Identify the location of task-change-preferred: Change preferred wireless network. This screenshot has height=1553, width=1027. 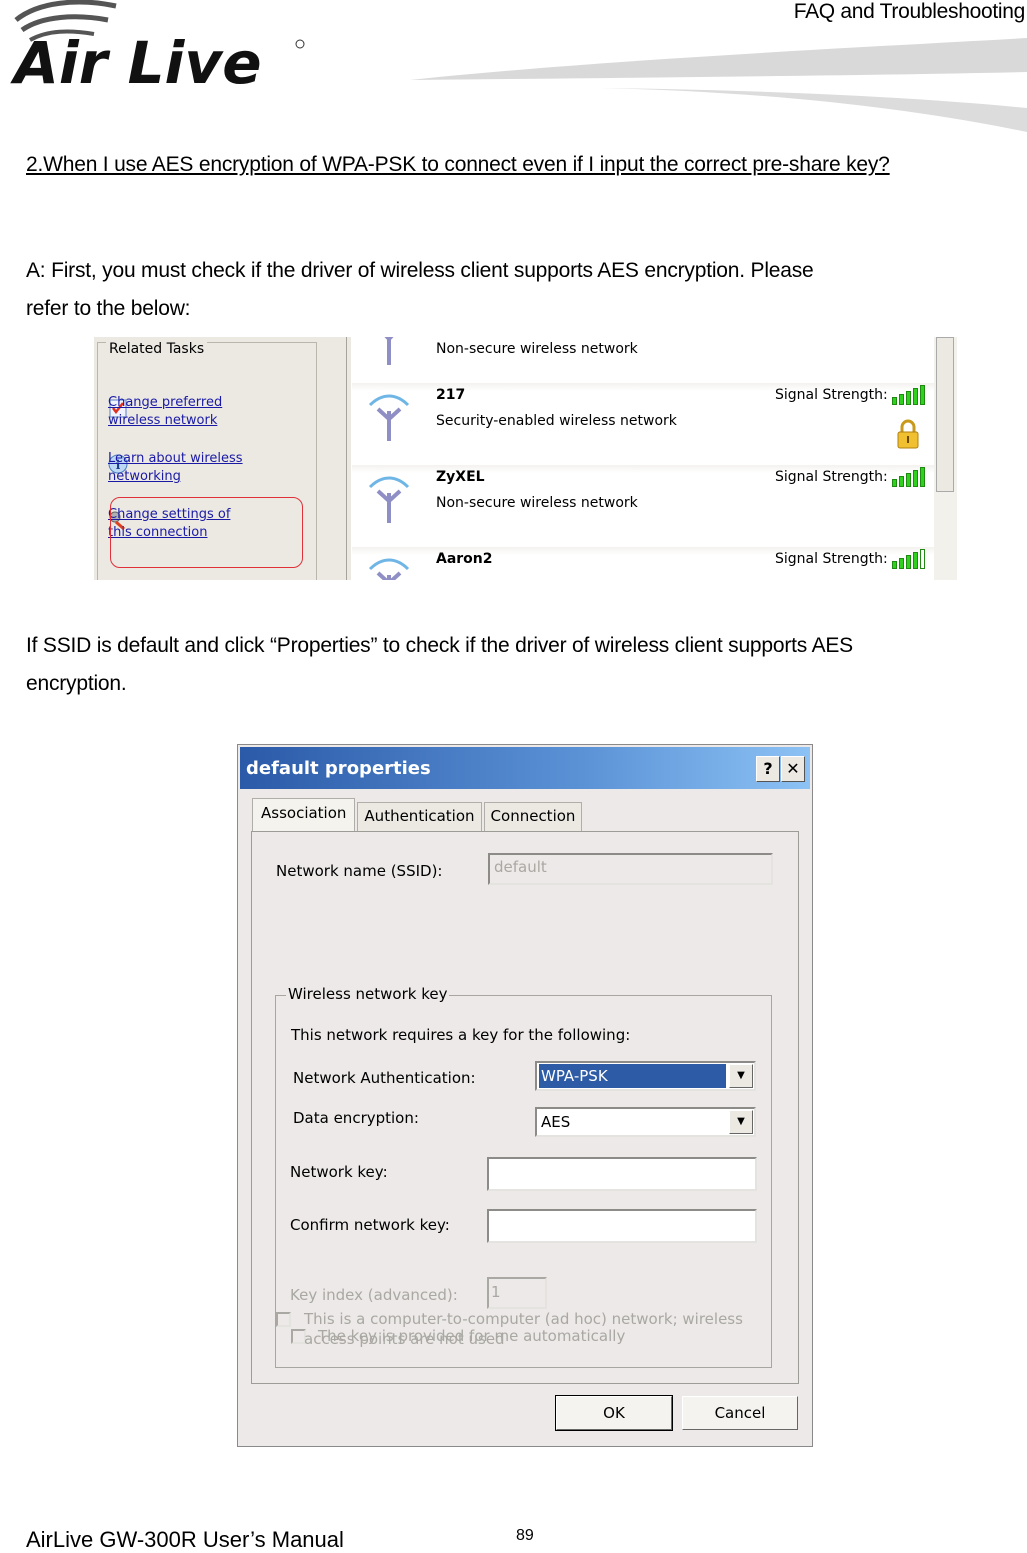
(165, 411).